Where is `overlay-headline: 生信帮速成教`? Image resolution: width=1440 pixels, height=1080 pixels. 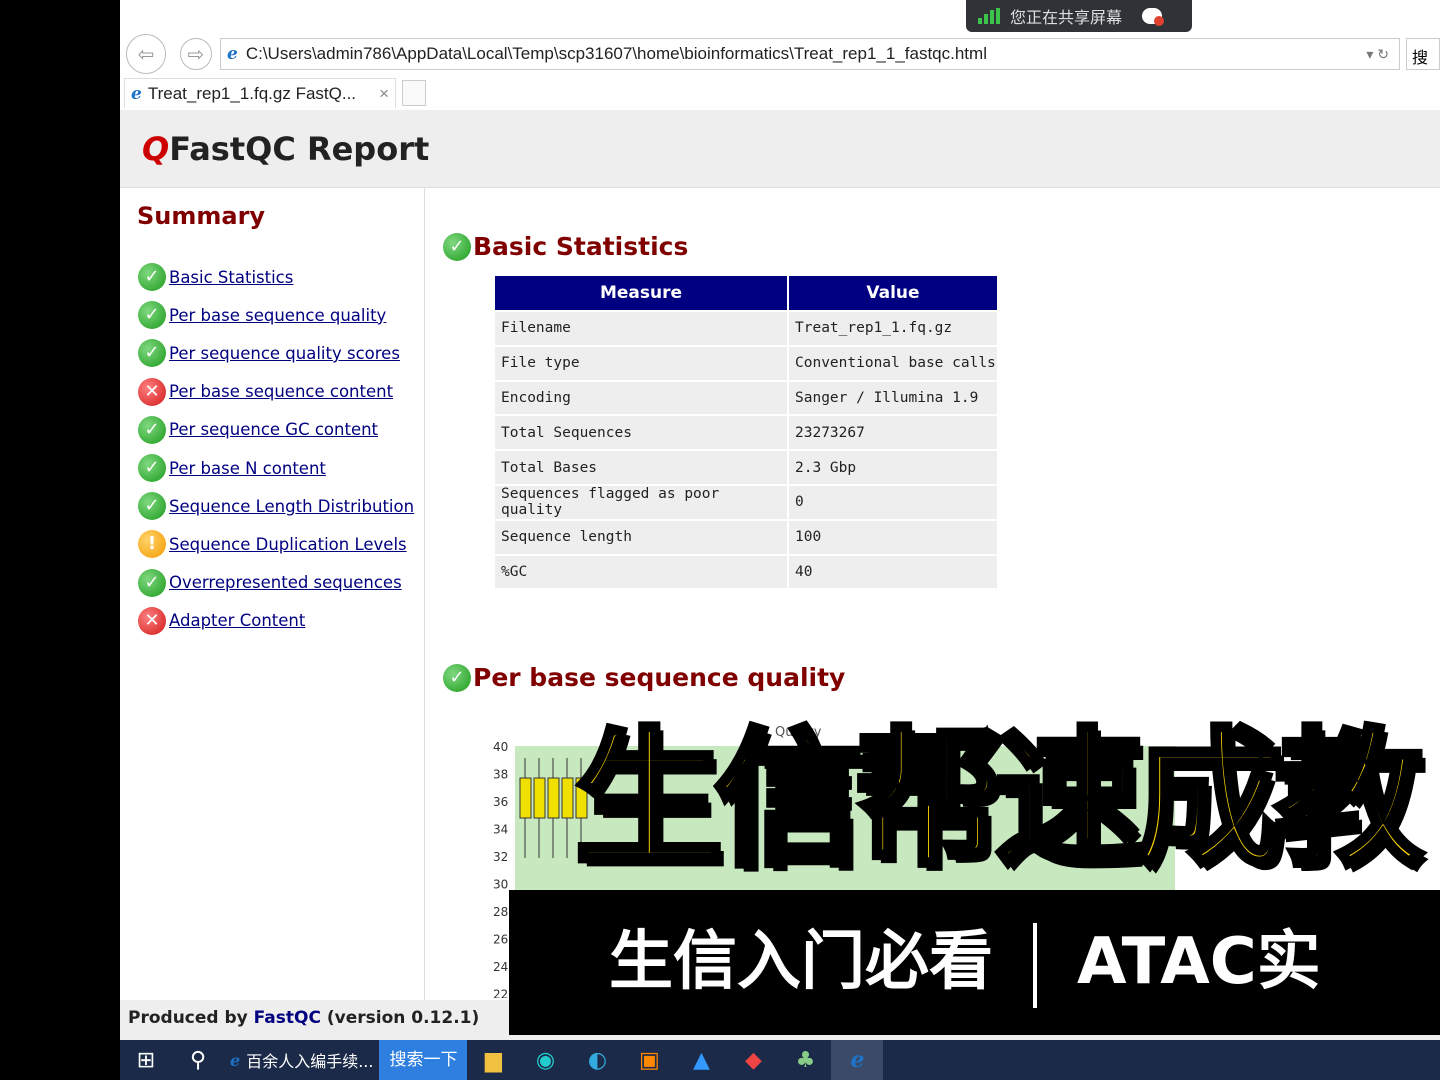 overlay-headline: 生信帮速成教 is located at coordinates (999, 800).